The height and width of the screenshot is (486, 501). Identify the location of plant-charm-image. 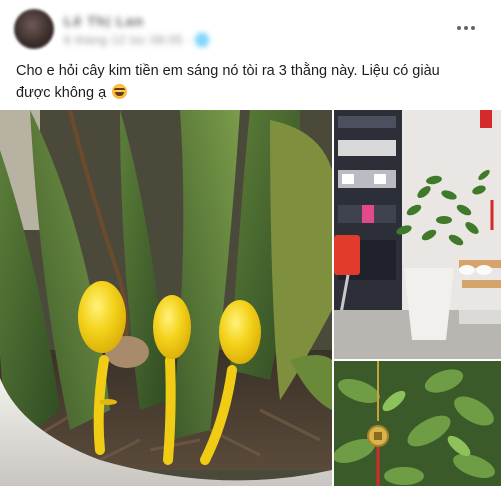
(417, 423).